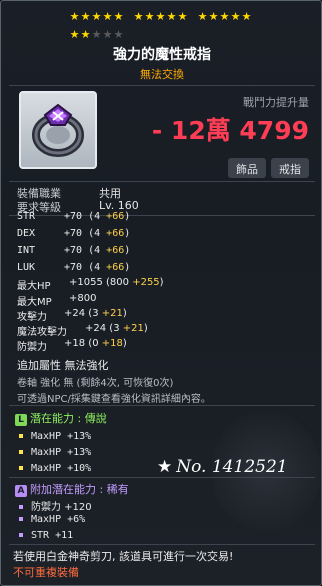  I want to click on additional-potential-header: A 附加潛在能力 : 稀有, so click(72, 489).